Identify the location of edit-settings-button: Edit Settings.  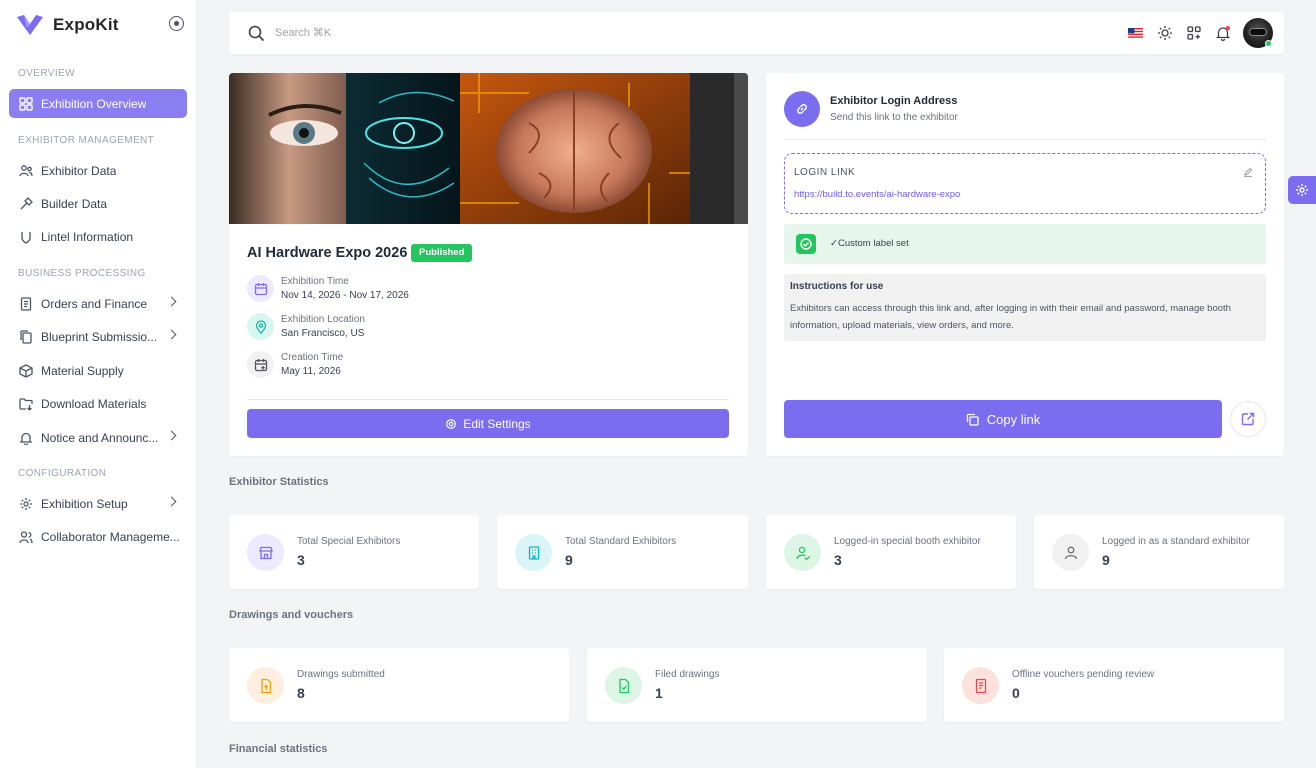
(488, 423).